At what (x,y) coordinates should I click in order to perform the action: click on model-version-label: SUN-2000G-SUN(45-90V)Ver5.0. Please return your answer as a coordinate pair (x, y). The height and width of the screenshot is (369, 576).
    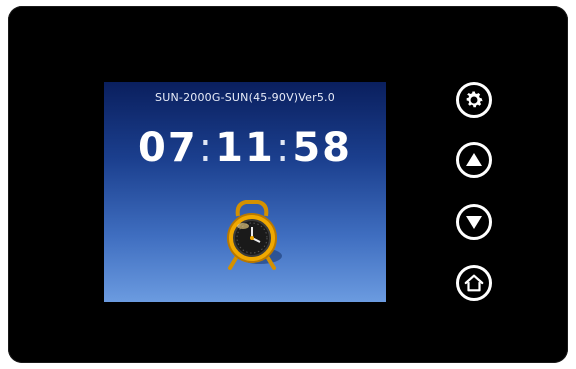
    Looking at the image, I should click on (245, 97).